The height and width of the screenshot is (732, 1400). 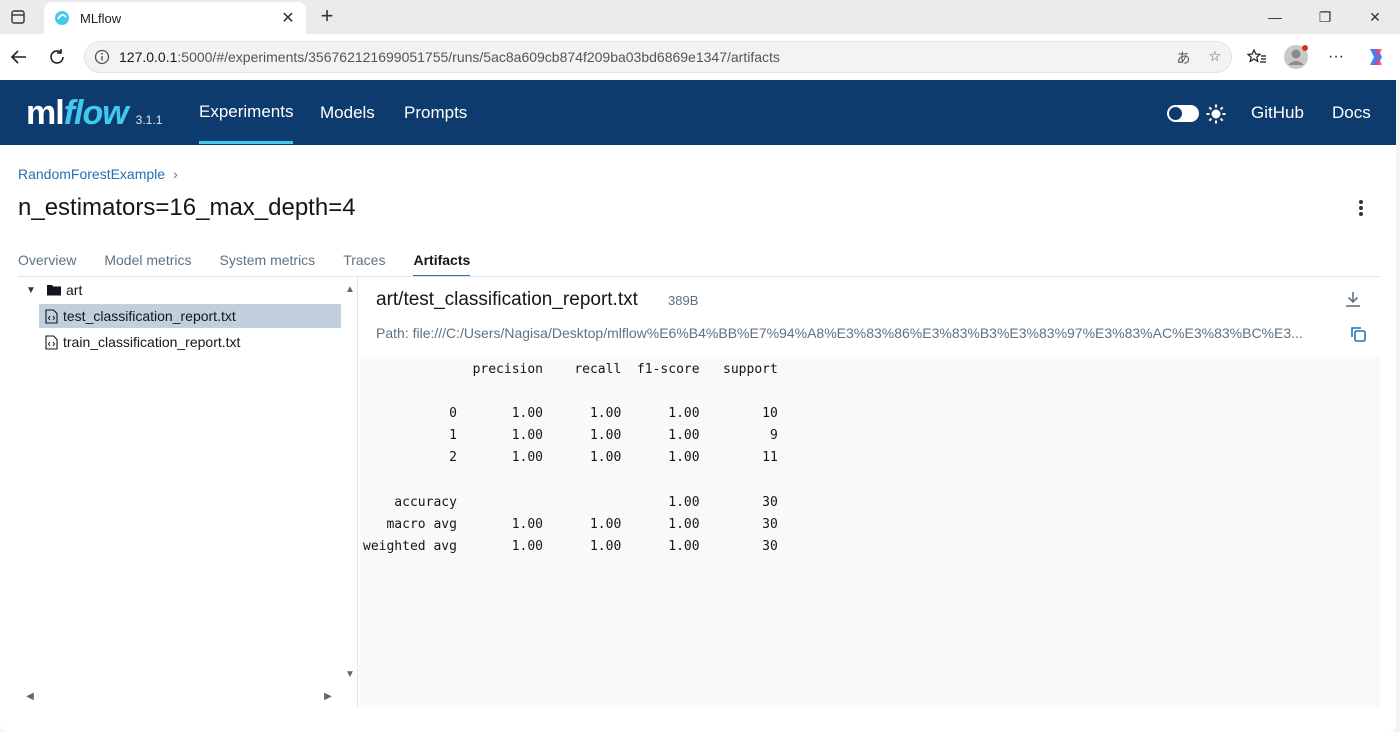 What do you see at coordinates (350, 674) in the screenshot?
I see `scroll-down-icon: ▼` at bounding box center [350, 674].